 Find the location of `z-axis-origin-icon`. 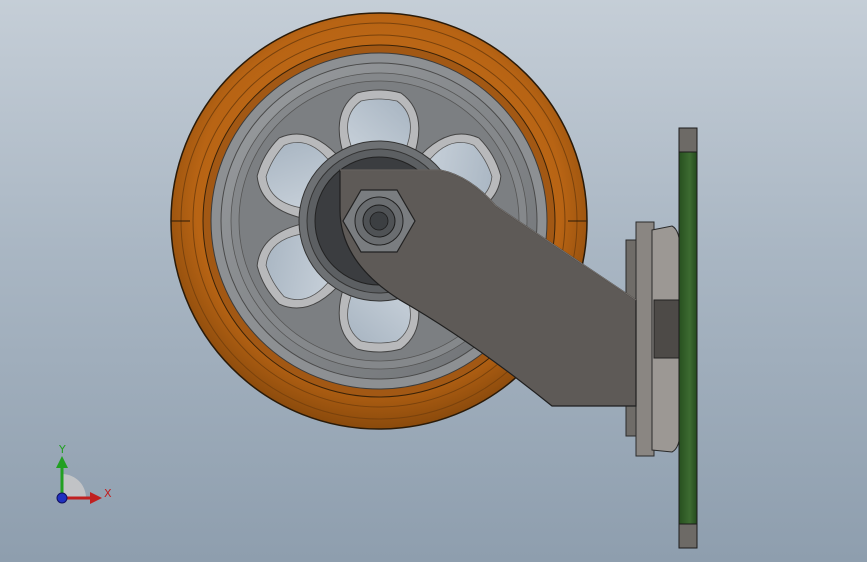

z-axis-origin-icon is located at coordinates (62, 498).